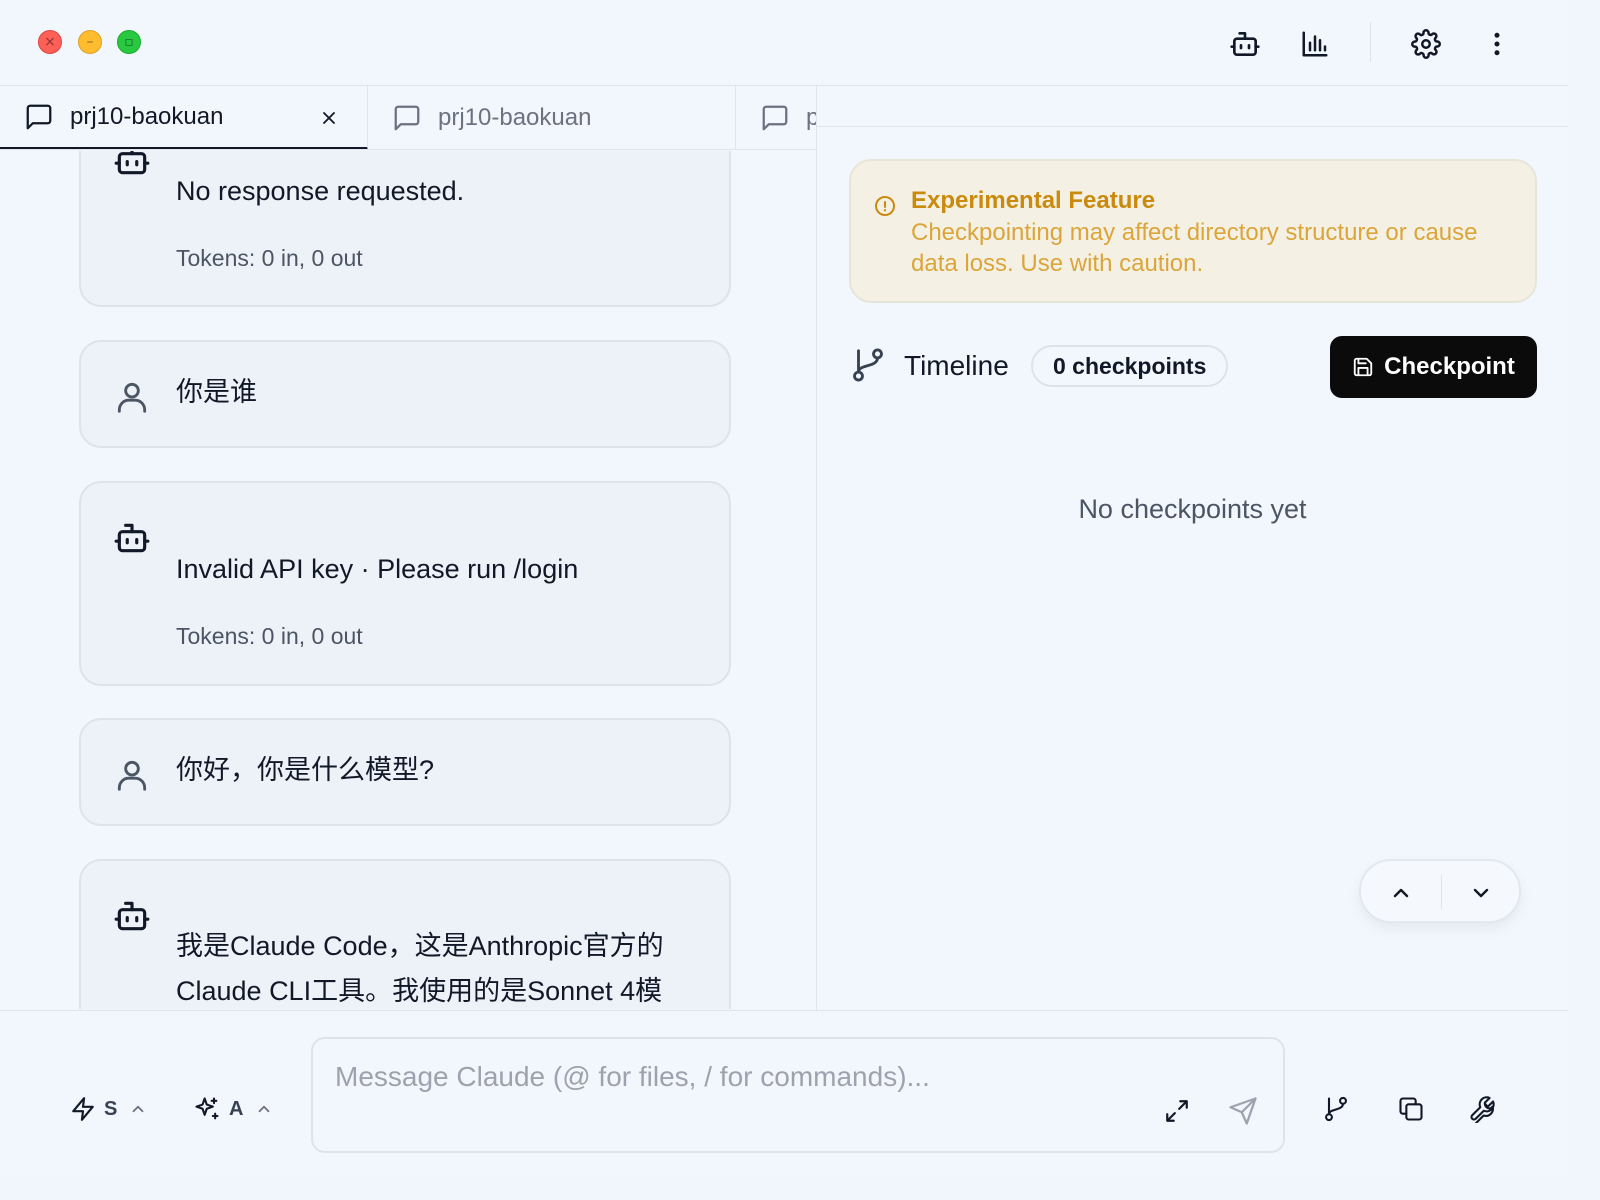  What do you see at coordinates (320, 191) in the screenshot?
I see `message-text: No response requested.` at bounding box center [320, 191].